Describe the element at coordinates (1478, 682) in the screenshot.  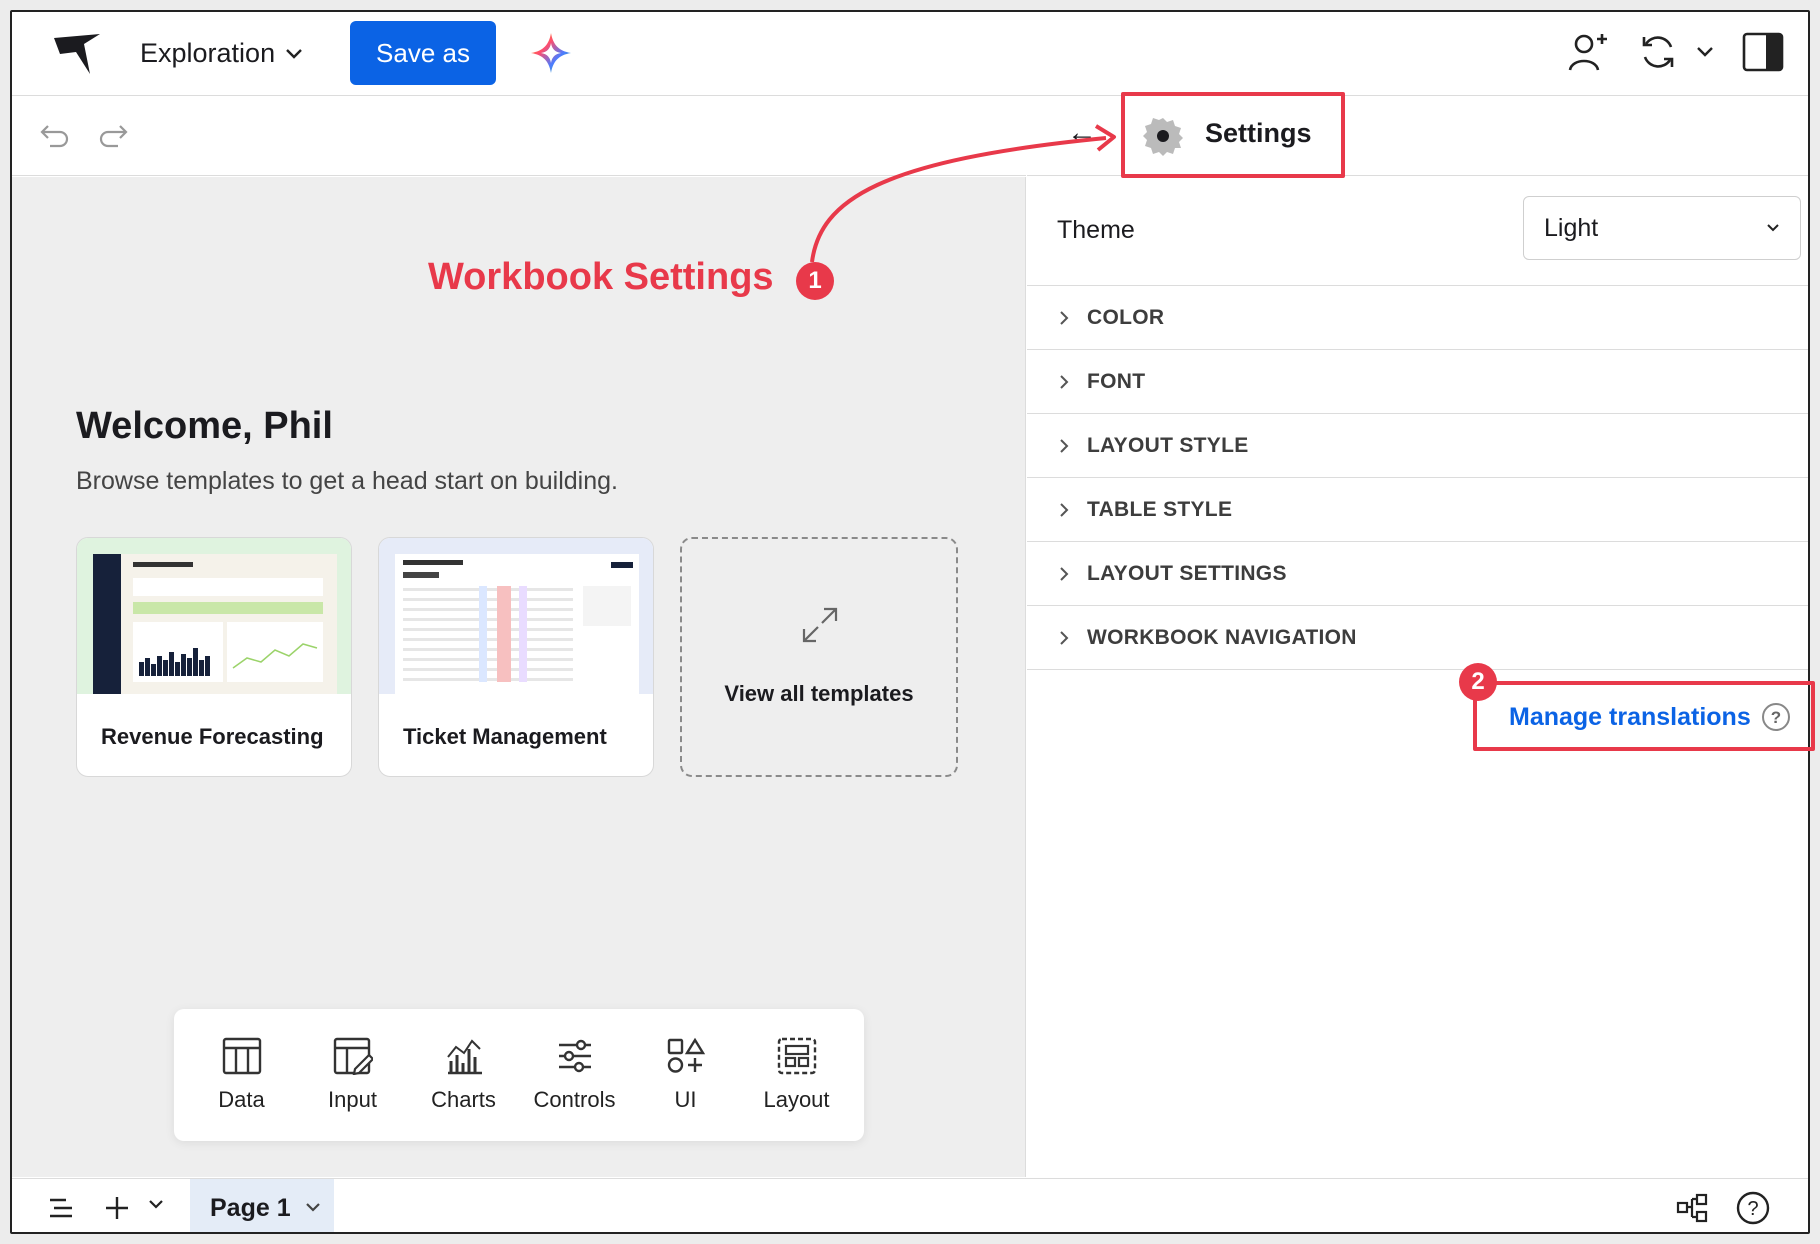
I see `annotation-badge-2: 2` at that location.